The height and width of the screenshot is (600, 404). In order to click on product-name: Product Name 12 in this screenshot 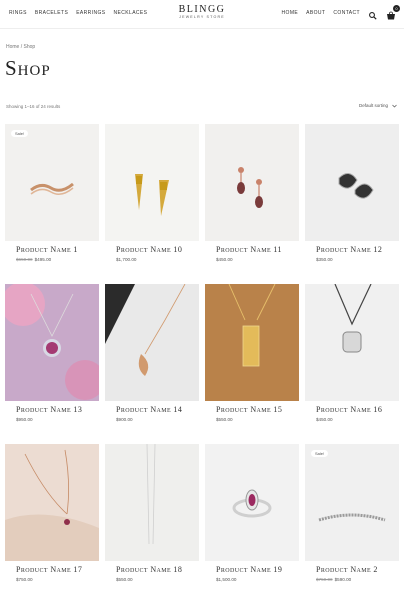, I will do `click(357, 249)`.